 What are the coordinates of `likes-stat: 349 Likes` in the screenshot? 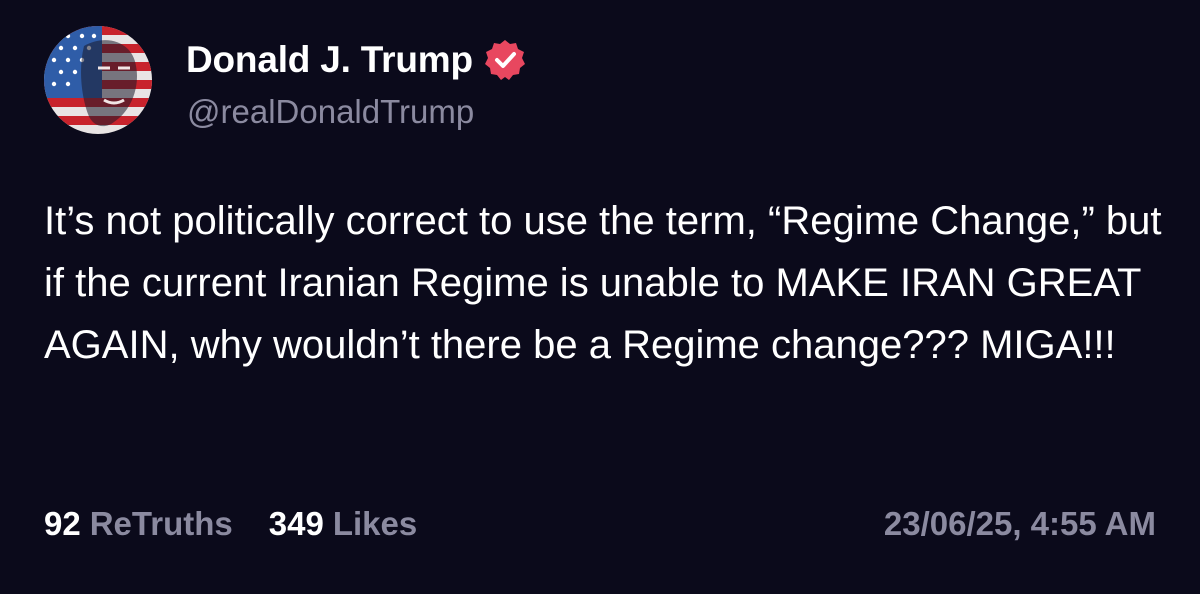 It's located at (343, 524).